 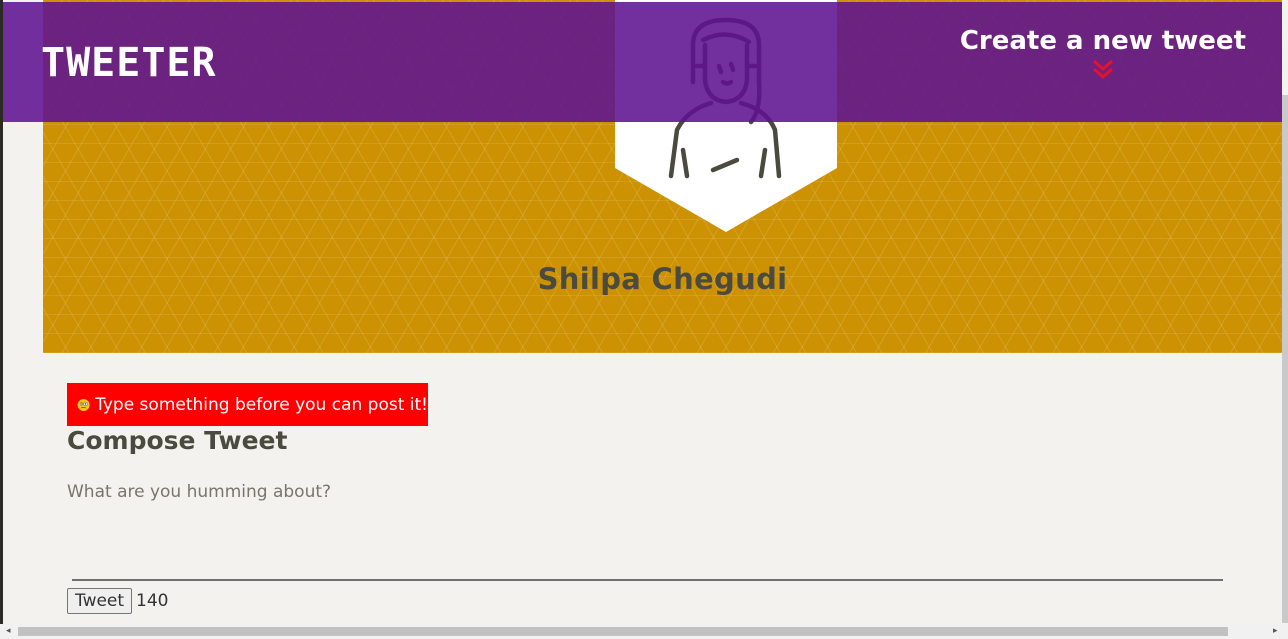 What do you see at coordinates (152, 601) in the screenshot?
I see `character-counter: 140` at bounding box center [152, 601].